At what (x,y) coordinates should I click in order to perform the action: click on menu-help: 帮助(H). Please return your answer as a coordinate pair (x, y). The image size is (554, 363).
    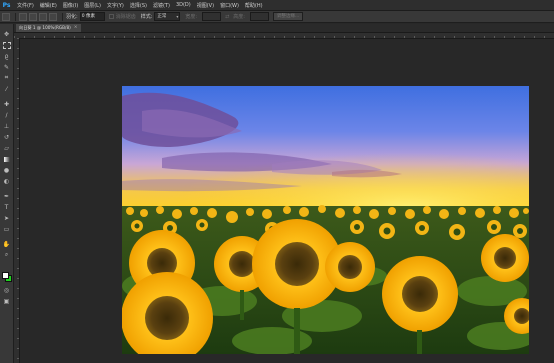
    Looking at the image, I should click on (254, 5).